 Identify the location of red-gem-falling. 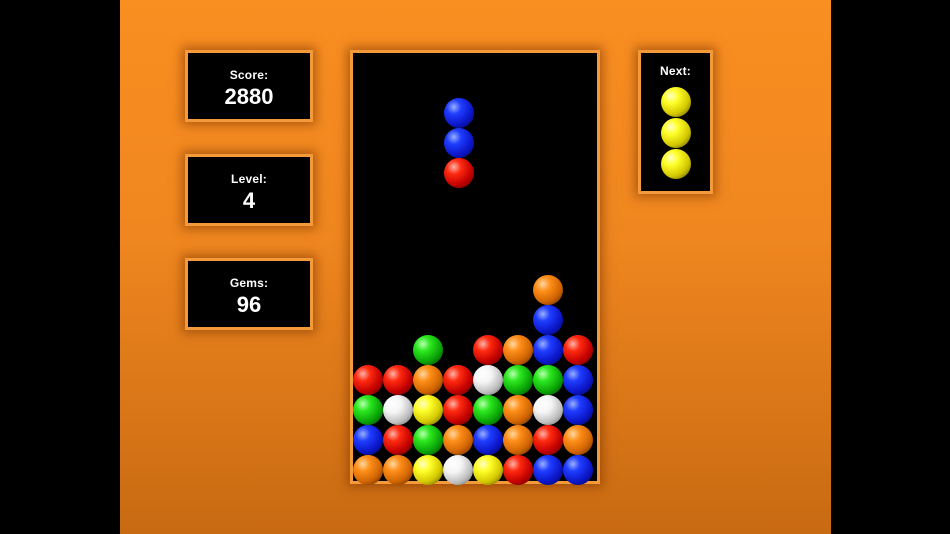
(459, 173).